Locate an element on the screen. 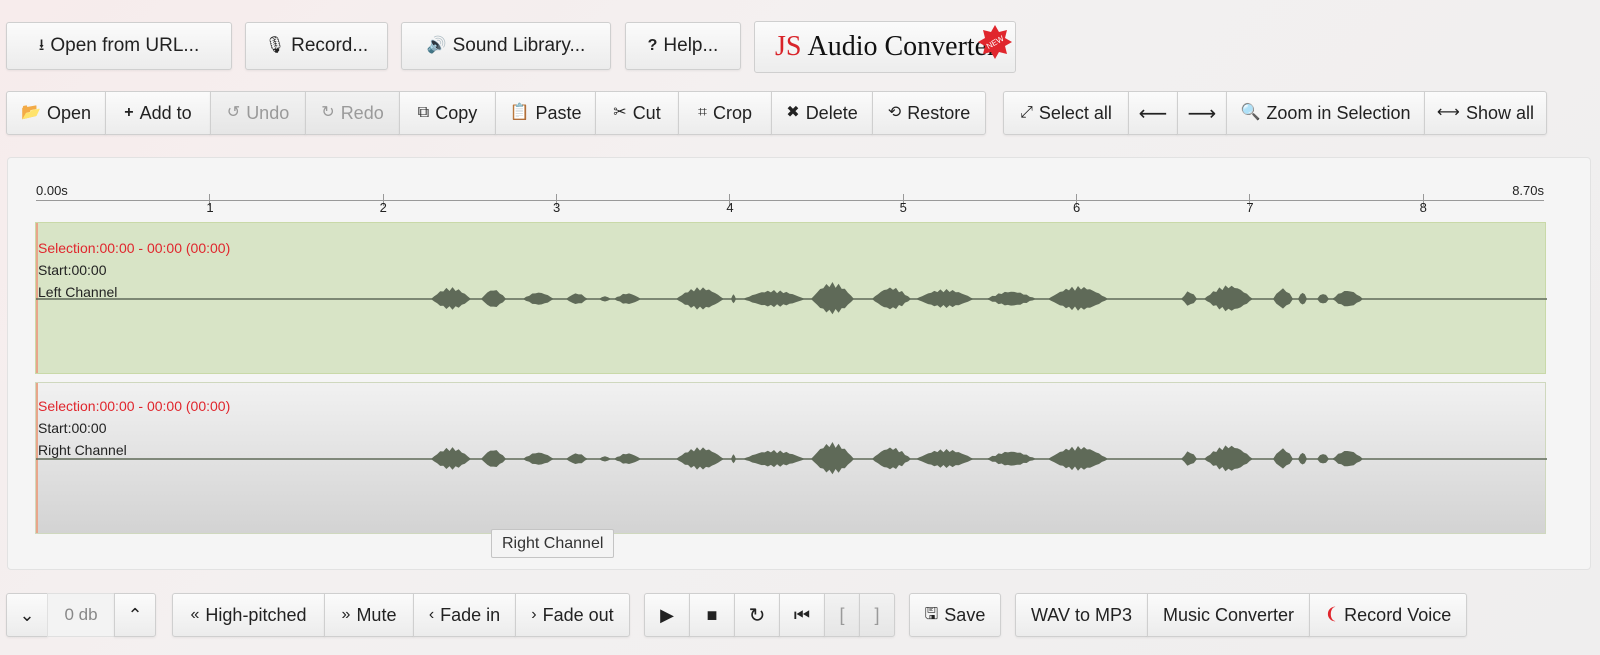 The height and width of the screenshot is (655, 1600). timeline-tick-label: 2 is located at coordinates (383, 207).